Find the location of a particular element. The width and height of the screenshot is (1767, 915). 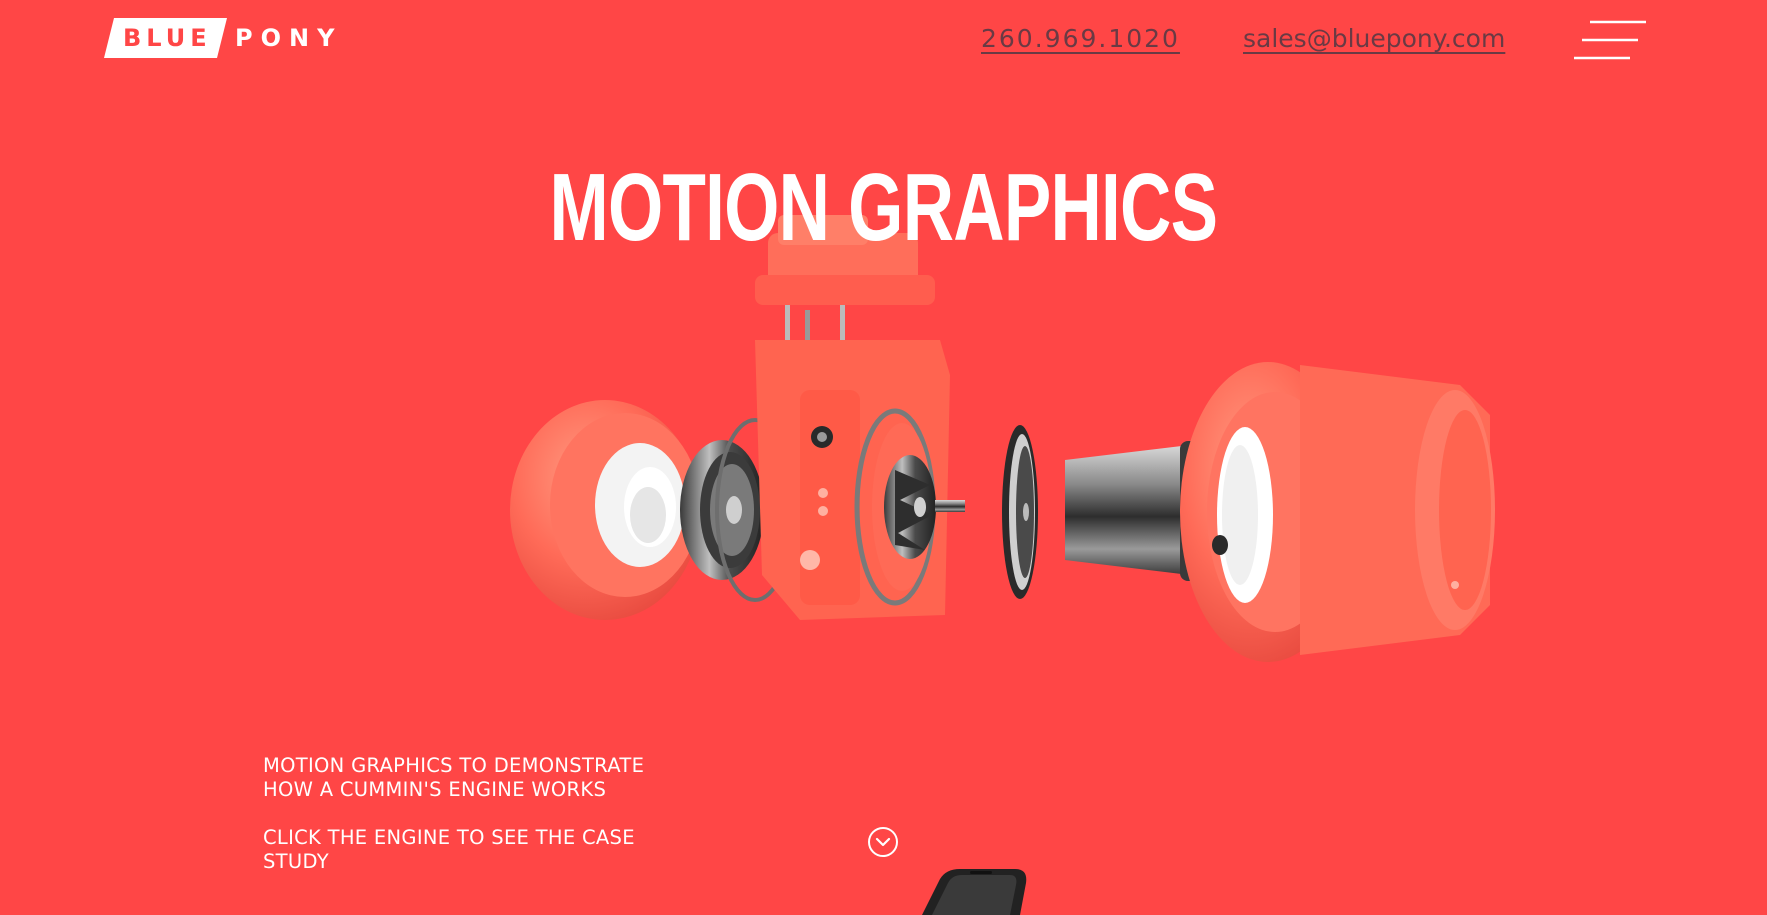

hamburger-menu-icon is located at coordinates (1610, 40).